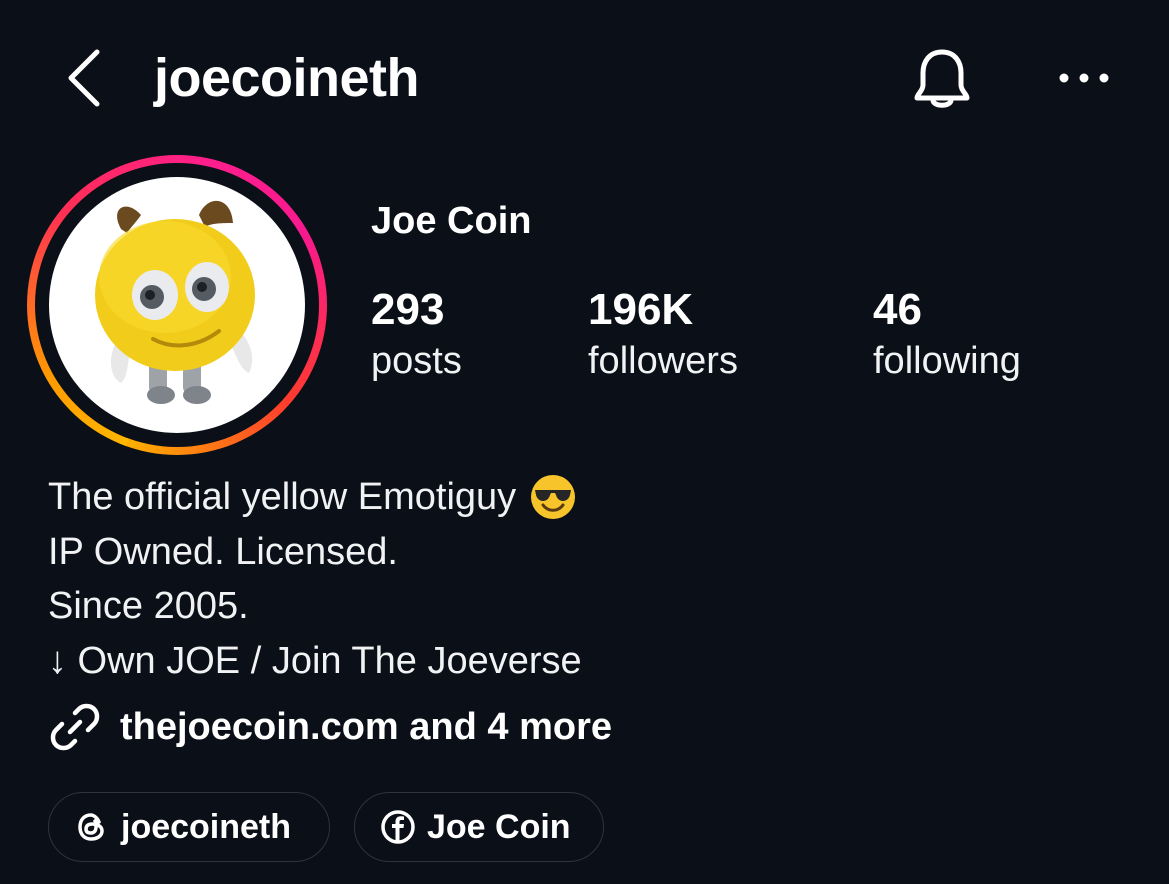 Image resolution: width=1169 pixels, height=884 pixels. Describe the element at coordinates (663, 361) in the screenshot. I see `followers-label: followers` at that location.